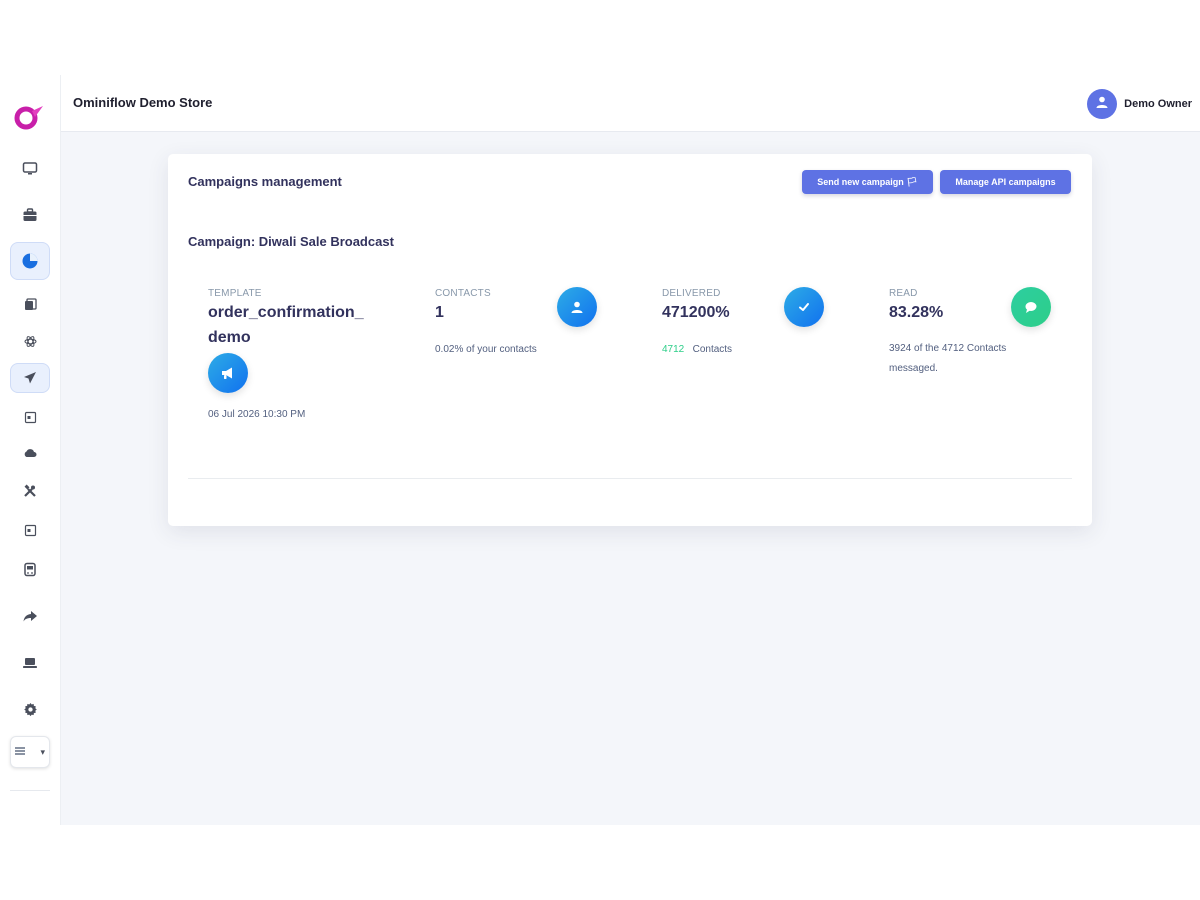 The width and height of the screenshot is (1200, 900). I want to click on tools-icon, so click(30, 491).